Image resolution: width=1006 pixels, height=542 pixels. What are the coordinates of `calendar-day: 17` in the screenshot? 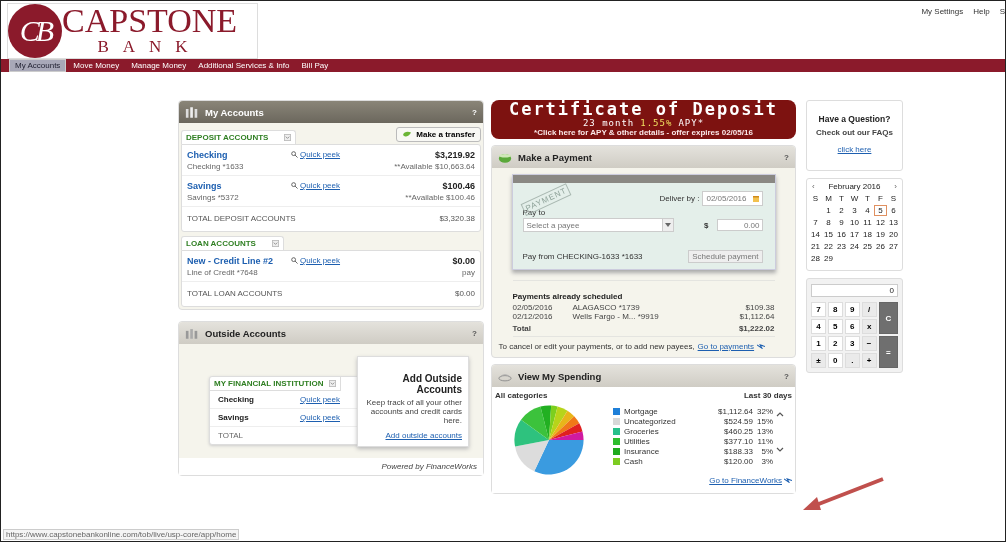 It's located at (854, 234).